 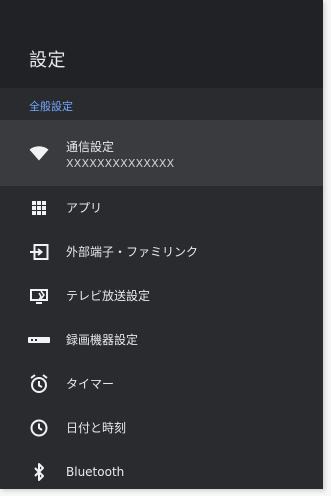 What do you see at coordinates (108, 296) in the screenshot?
I see `menu-item-tv-broadcast-label: テレビ放送設定` at bounding box center [108, 296].